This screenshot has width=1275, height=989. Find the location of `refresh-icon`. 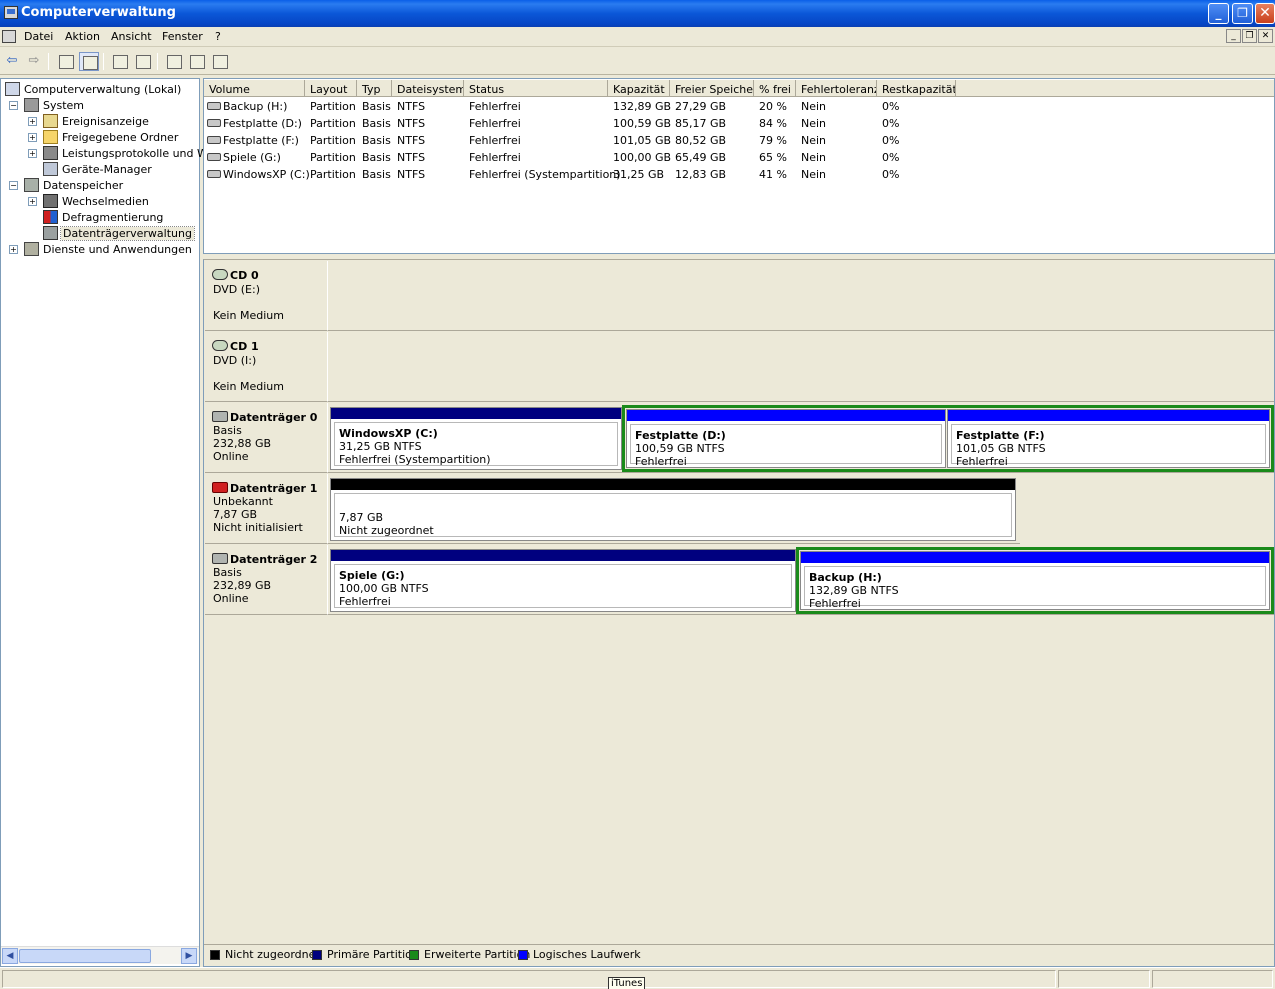

refresh-icon is located at coordinates (174, 61).